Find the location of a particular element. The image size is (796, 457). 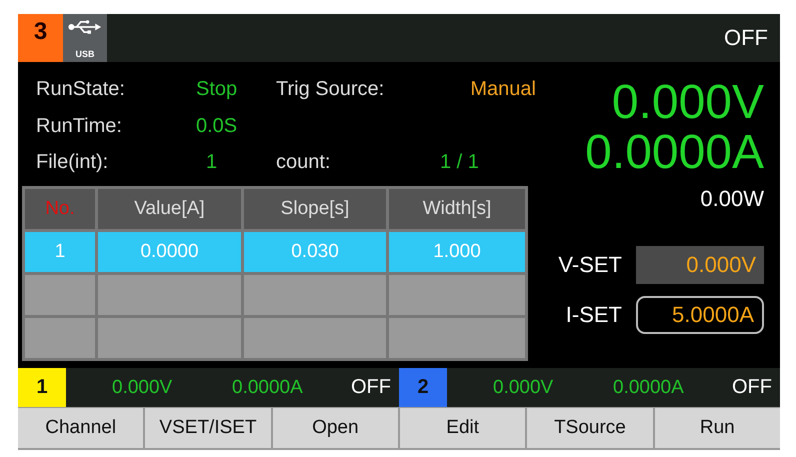

current-reading: 0.0000A is located at coordinates (674, 153).